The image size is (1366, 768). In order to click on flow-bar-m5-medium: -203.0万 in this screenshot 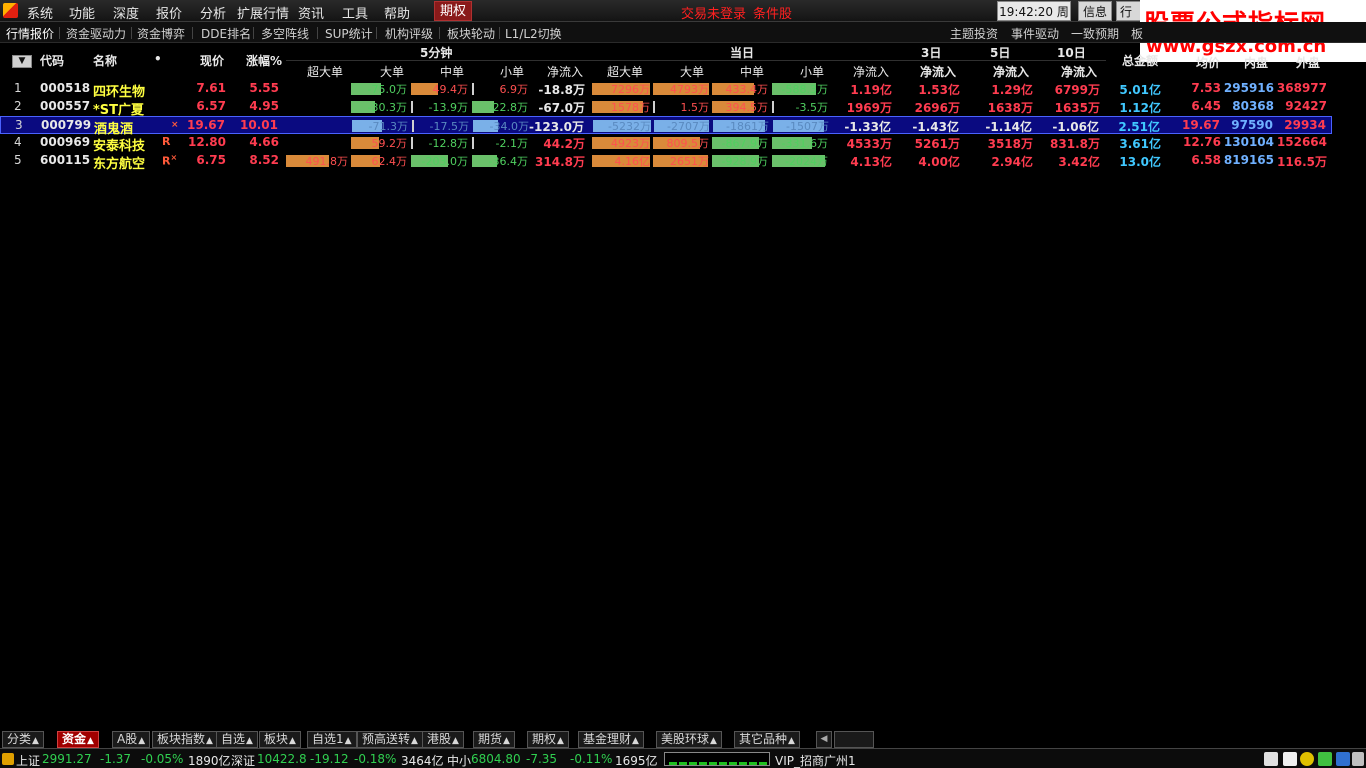, I will do `click(440, 161)`.